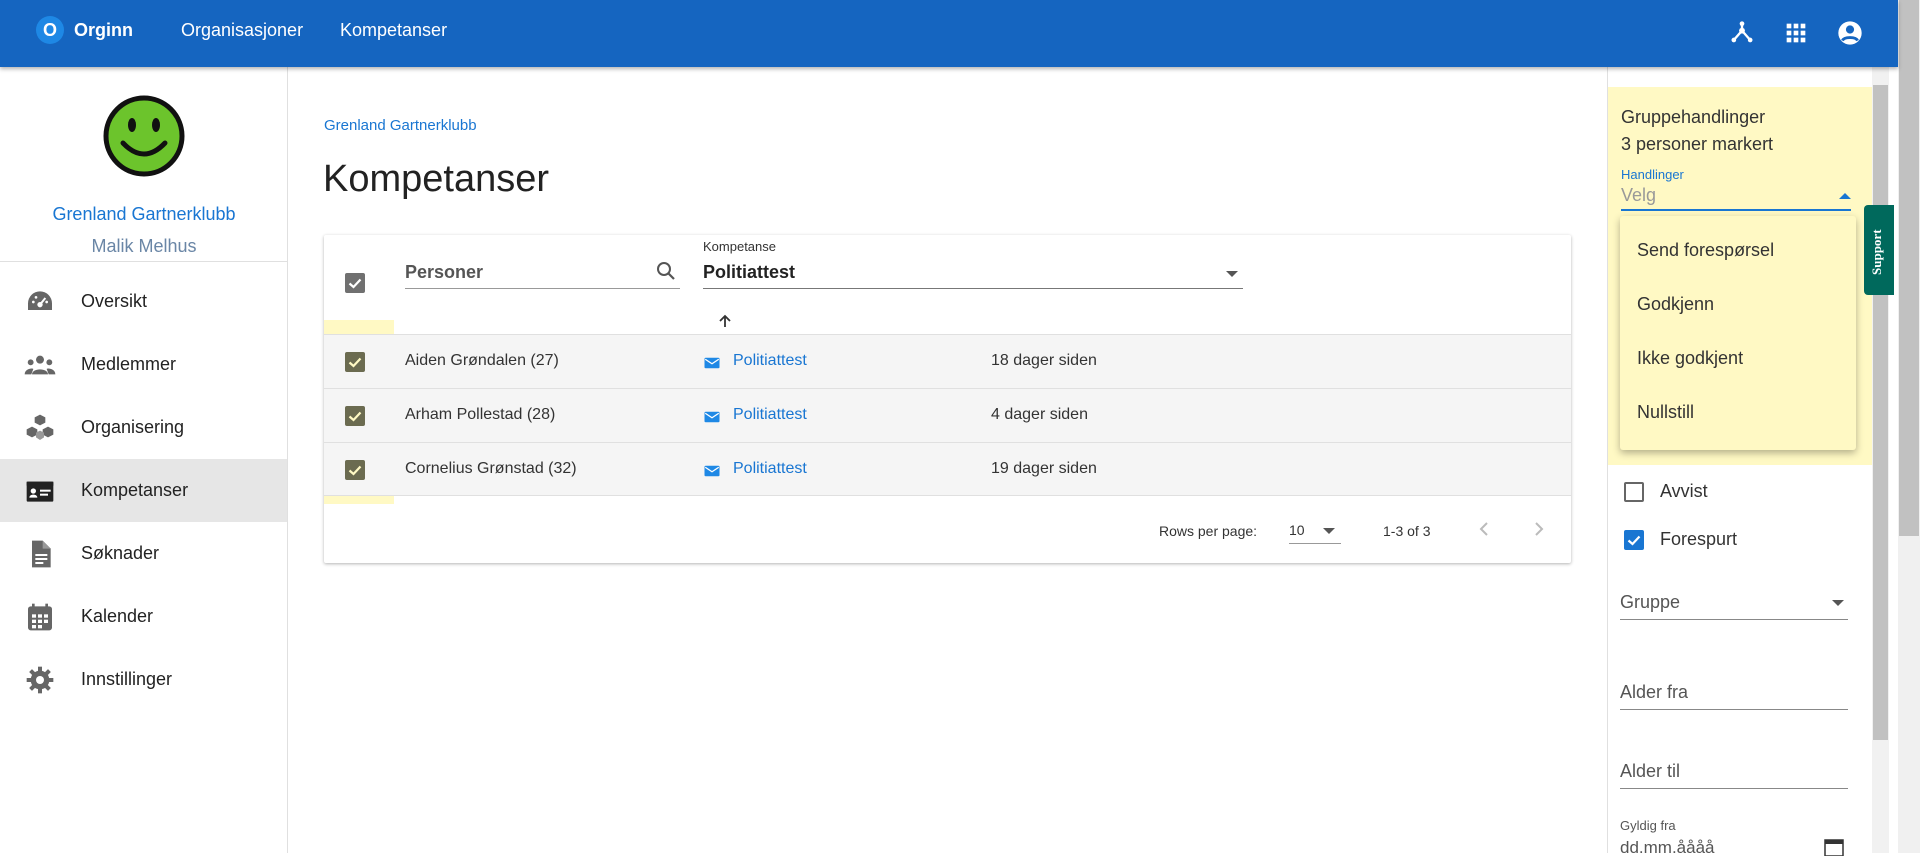 This screenshot has height=861, width=1920. I want to click on request-date: 18 dager siden, so click(1044, 360).